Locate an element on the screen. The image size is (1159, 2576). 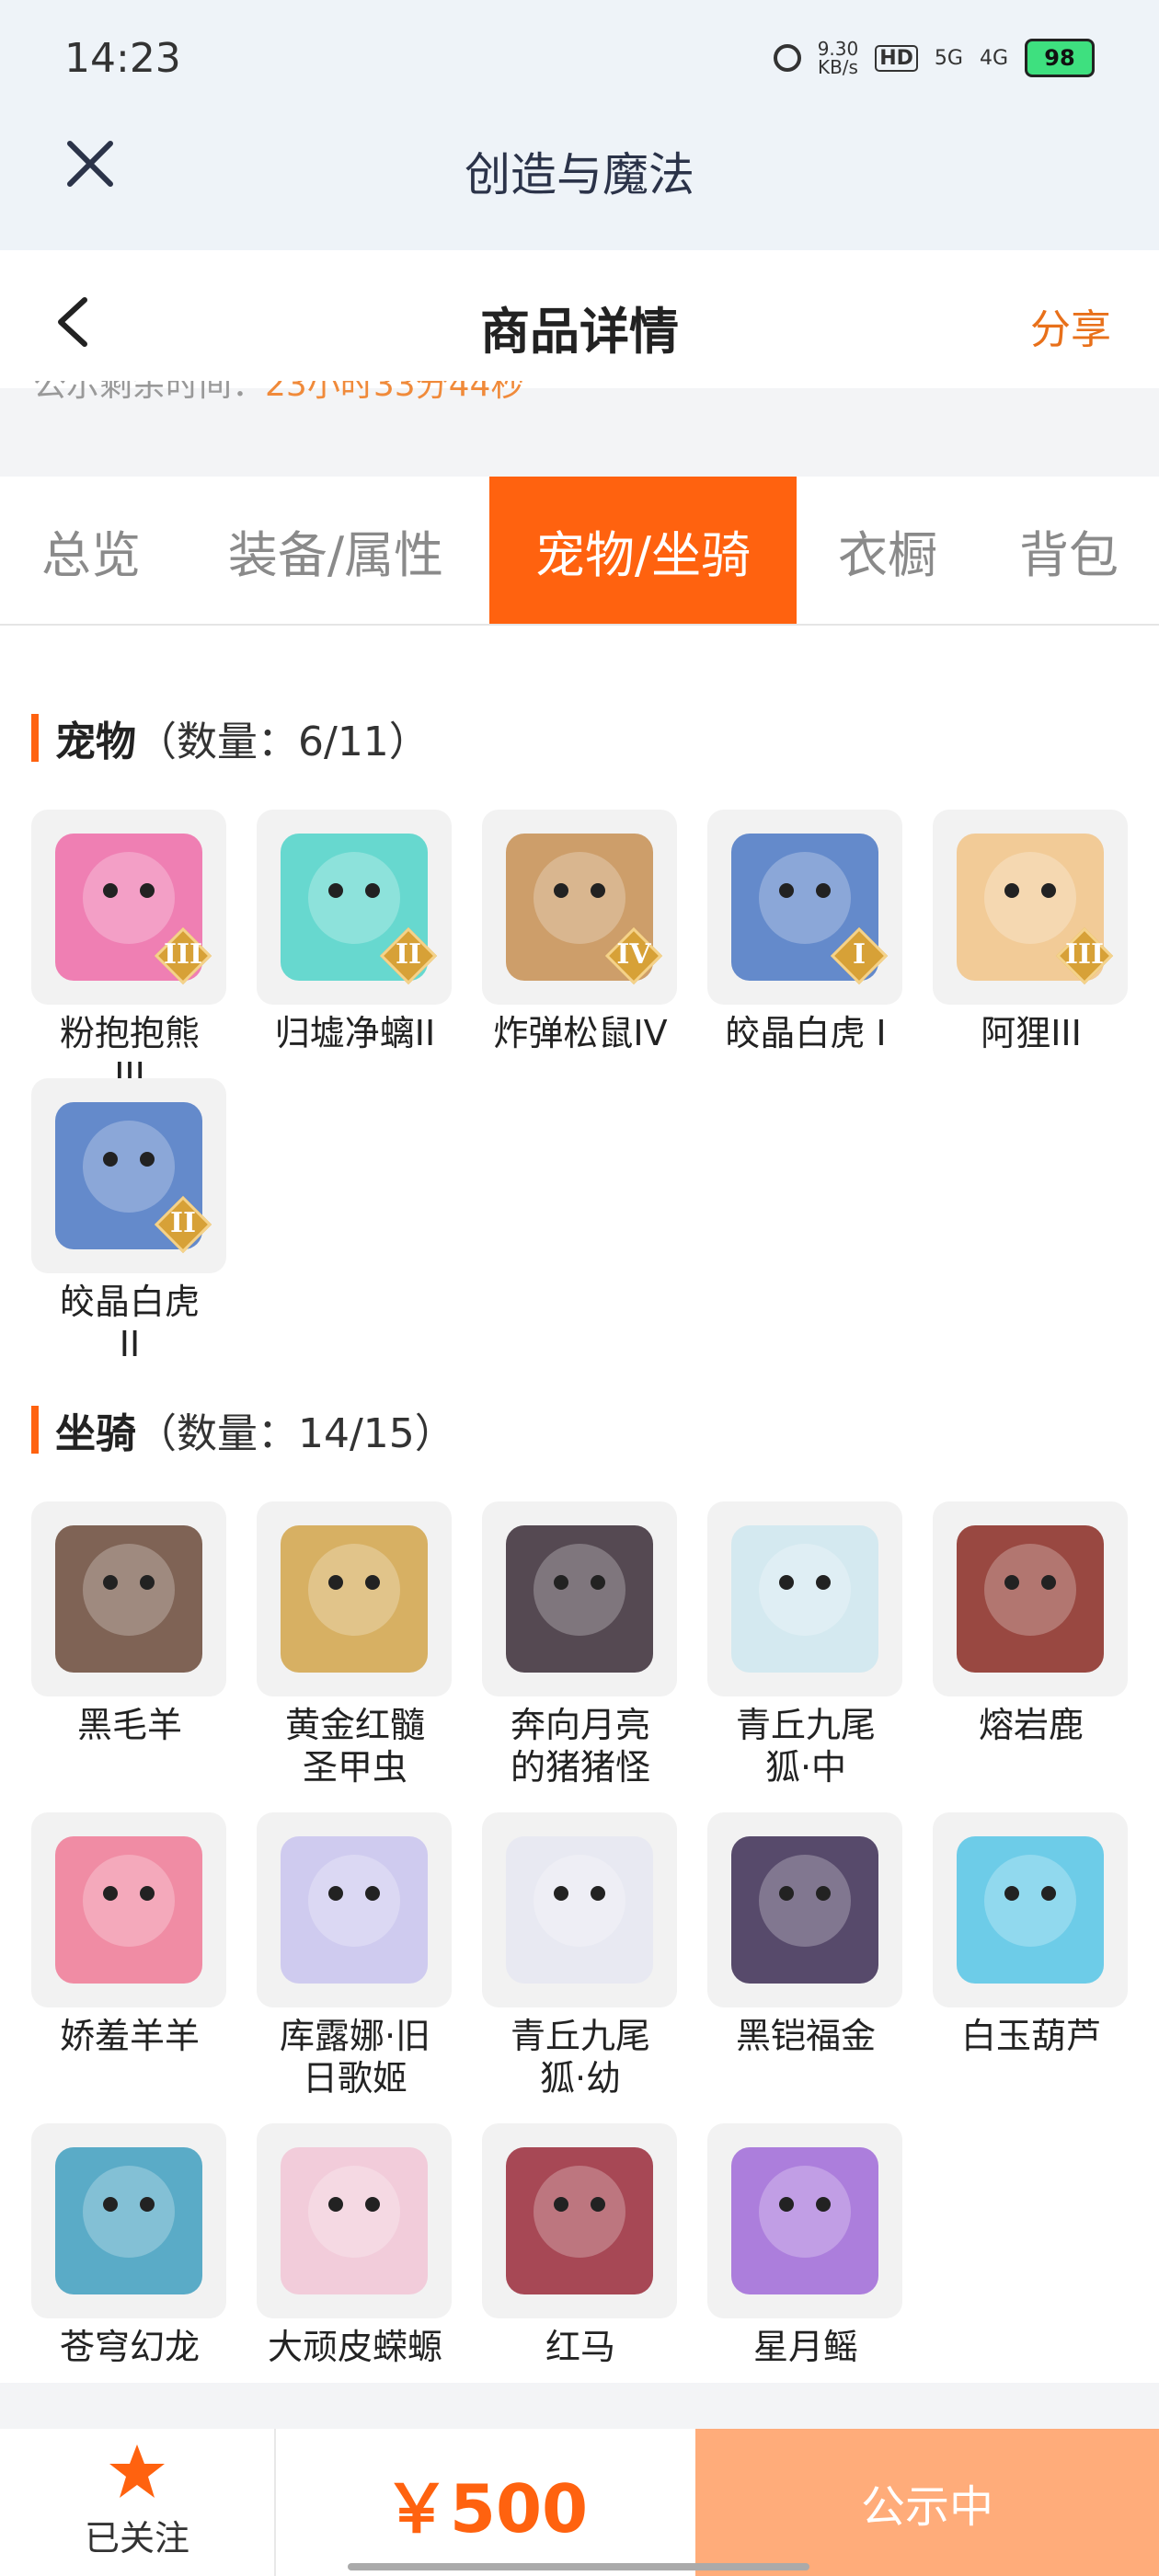
pet-item: III 阿狸III is located at coordinates (1031, 932).